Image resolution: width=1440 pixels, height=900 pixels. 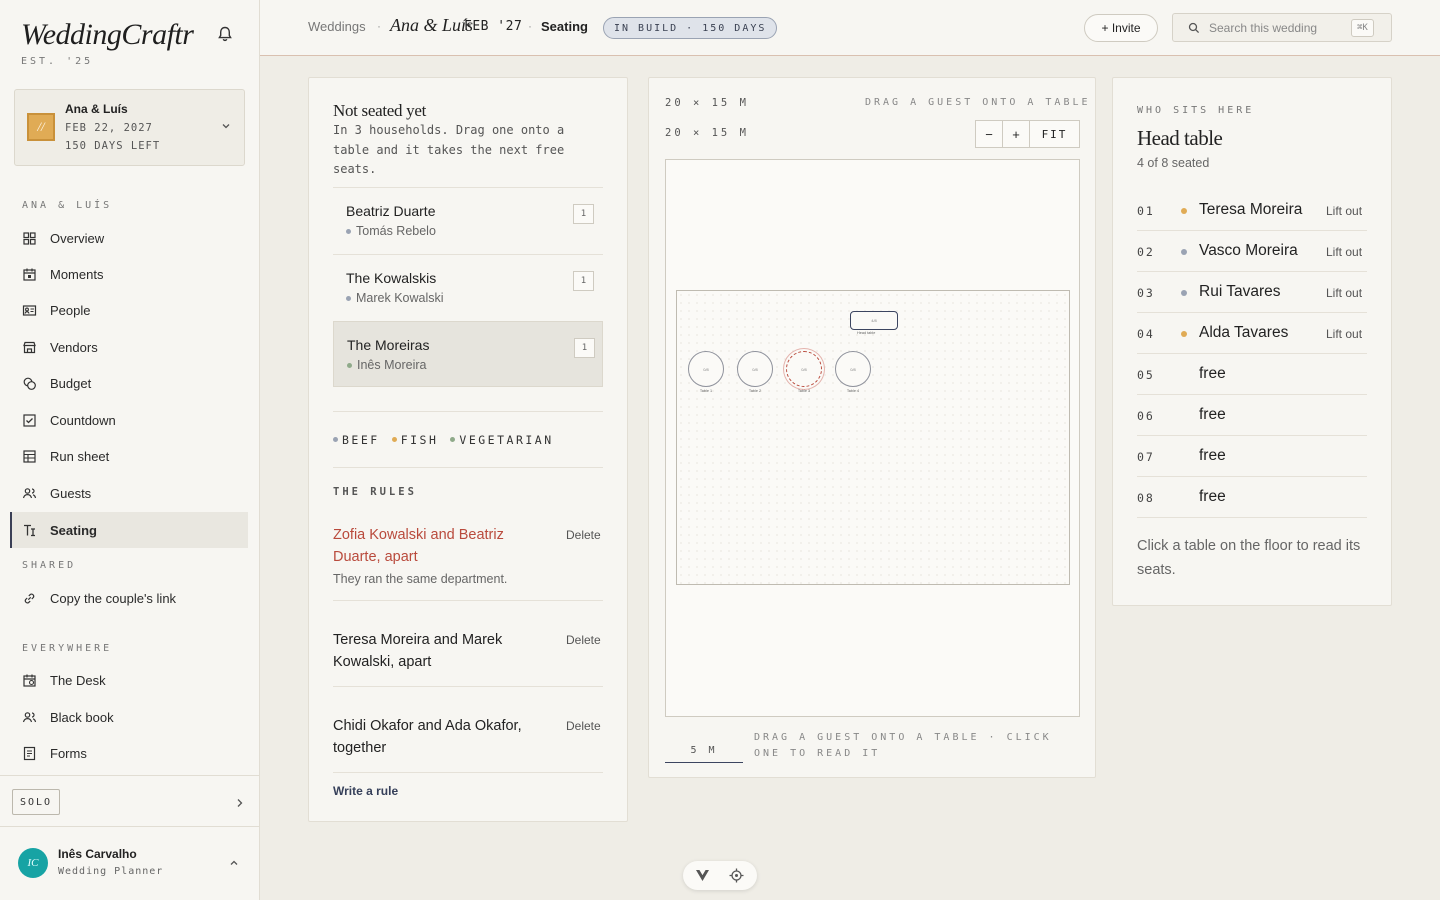 What do you see at coordinates (225, 34) in the screenshot?
I see `bell-icon` at bounding box center [225, 34].